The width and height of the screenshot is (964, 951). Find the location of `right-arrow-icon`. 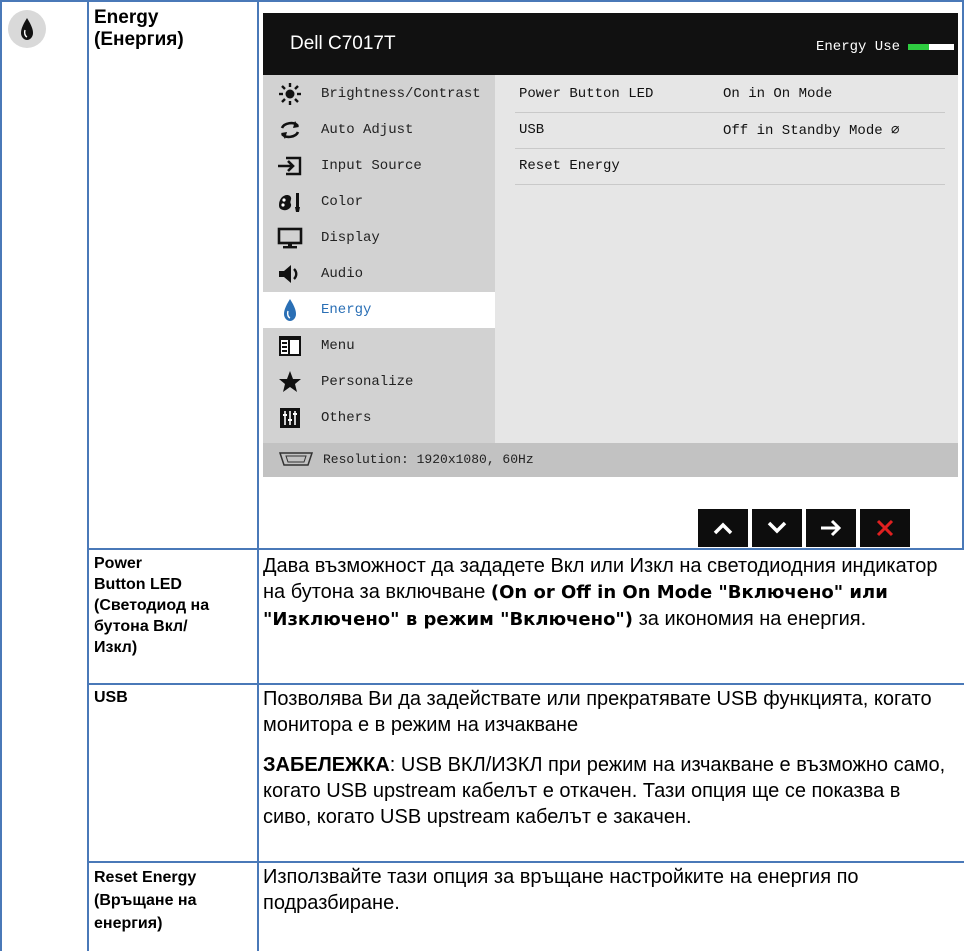

right-arrow-icon is located at coordinates (831, 528).